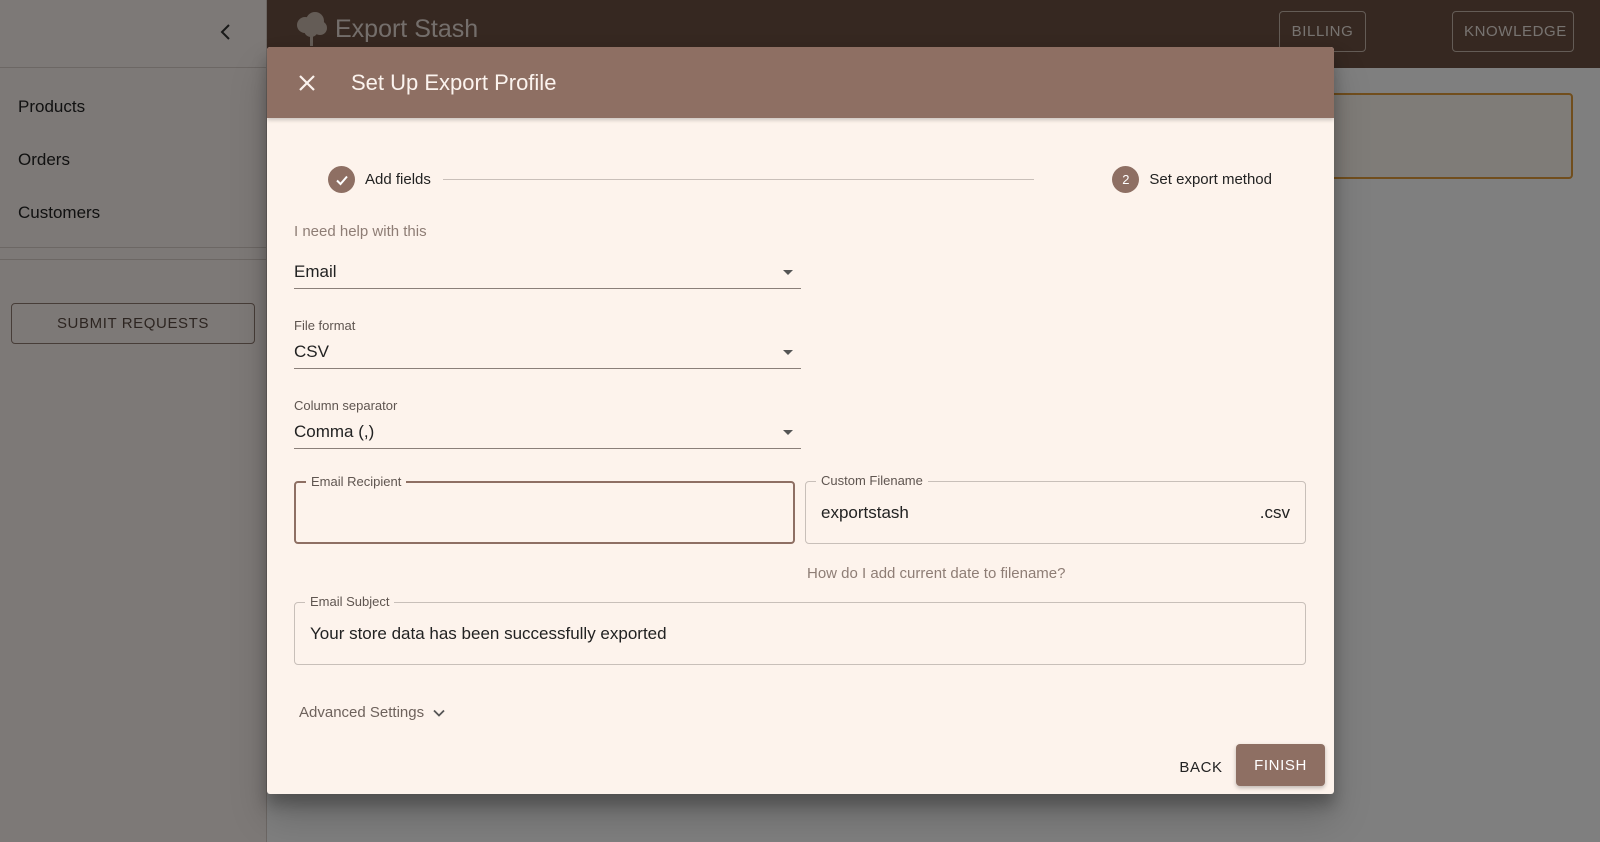  What do you see at coordinates (738, 179) in the screenshot?
I see `stepper-connector` at bounding box center [738, 179].